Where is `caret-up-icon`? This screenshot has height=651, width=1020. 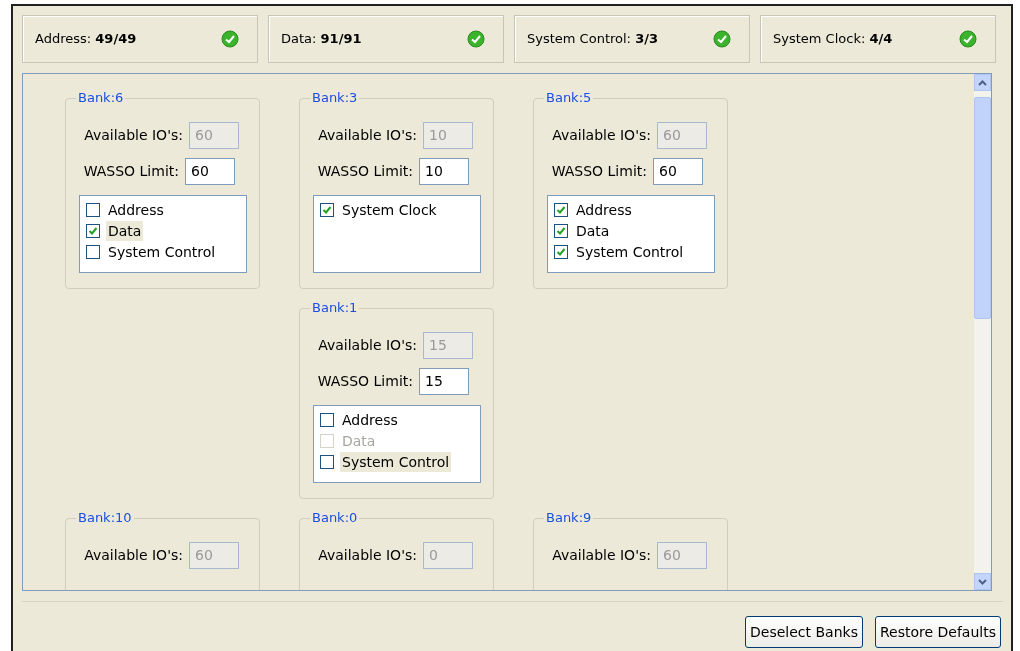 caret-up-icon is located at coordinates (982, 82).